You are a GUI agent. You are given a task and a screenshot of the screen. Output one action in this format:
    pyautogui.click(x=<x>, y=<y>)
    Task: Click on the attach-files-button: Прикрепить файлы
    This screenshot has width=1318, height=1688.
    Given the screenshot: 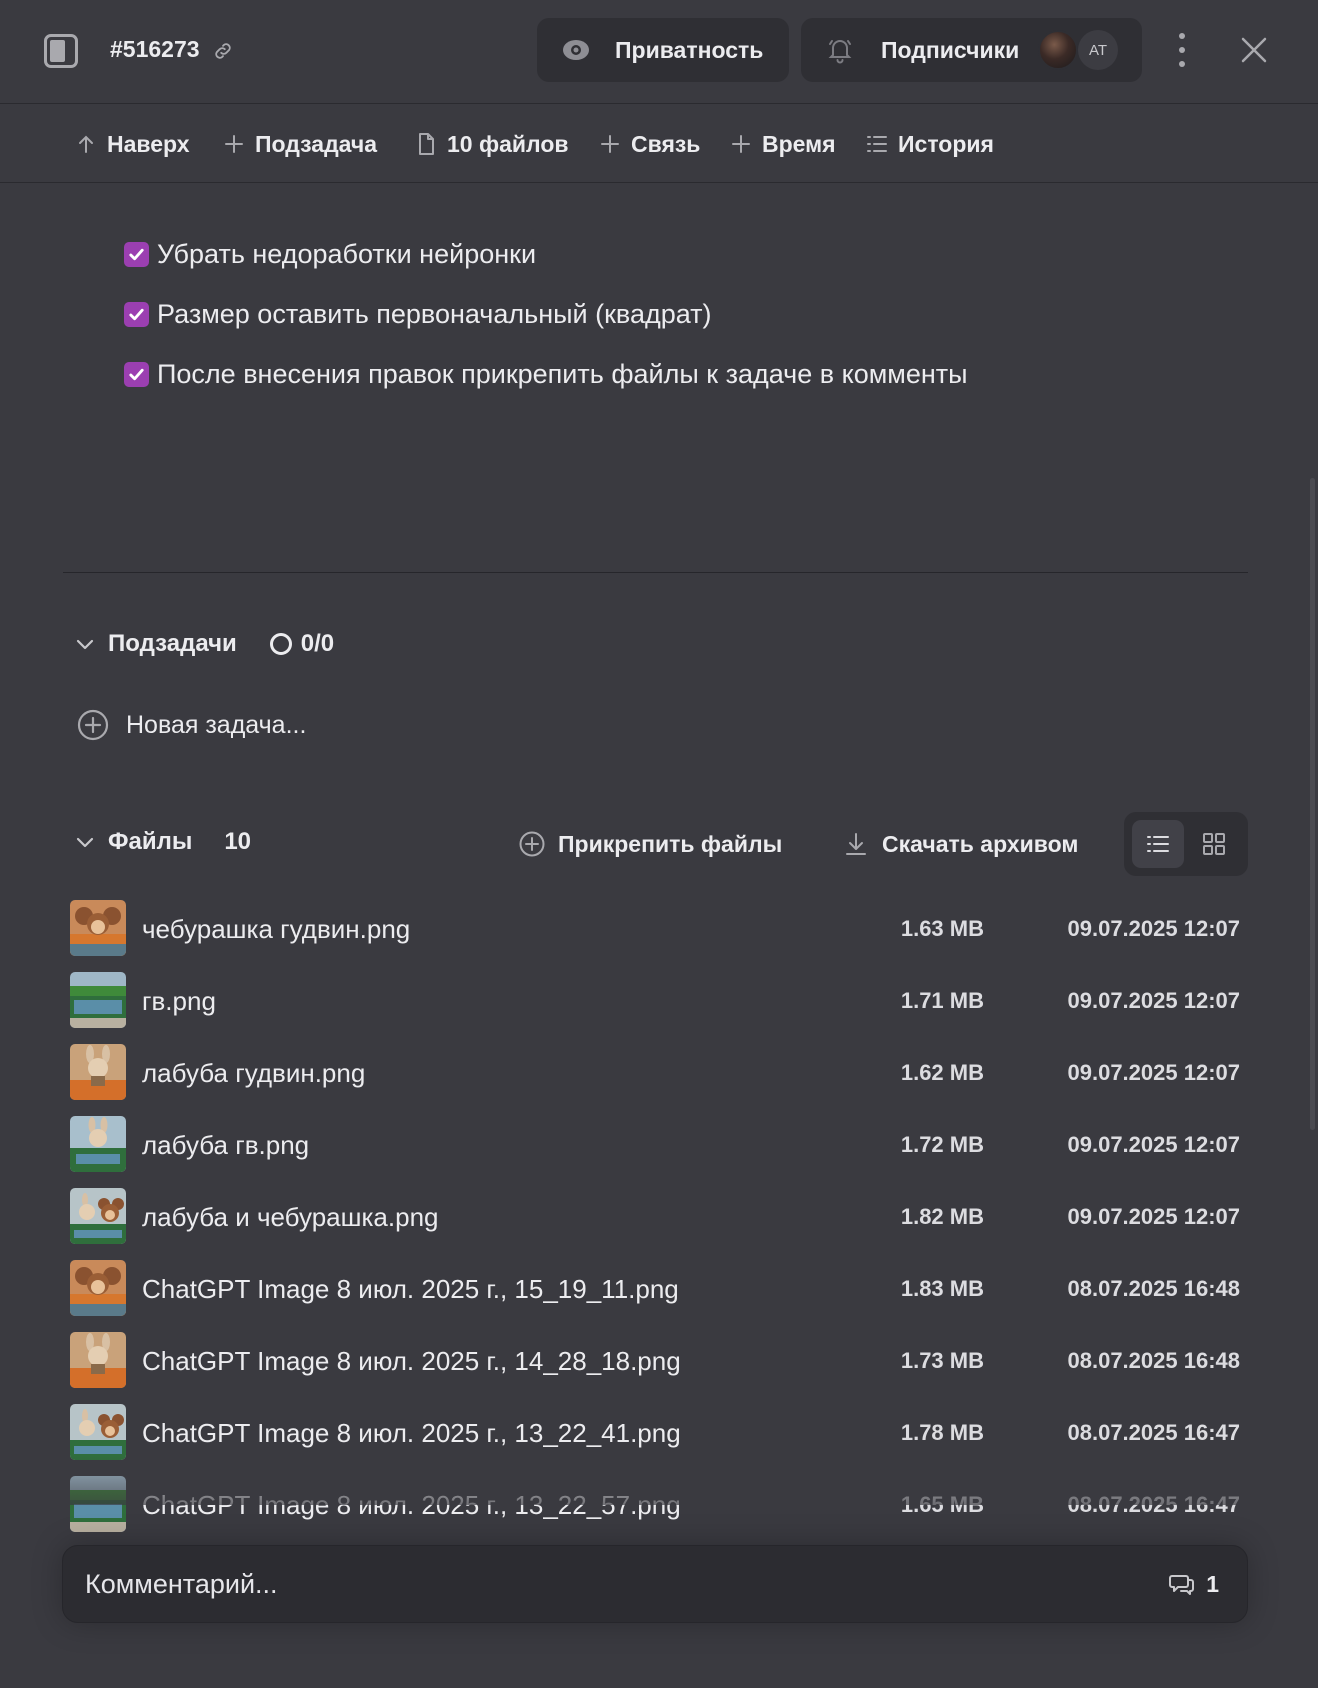 What is the action you would take?
    pyautogui.click(x=650, y=844)
    